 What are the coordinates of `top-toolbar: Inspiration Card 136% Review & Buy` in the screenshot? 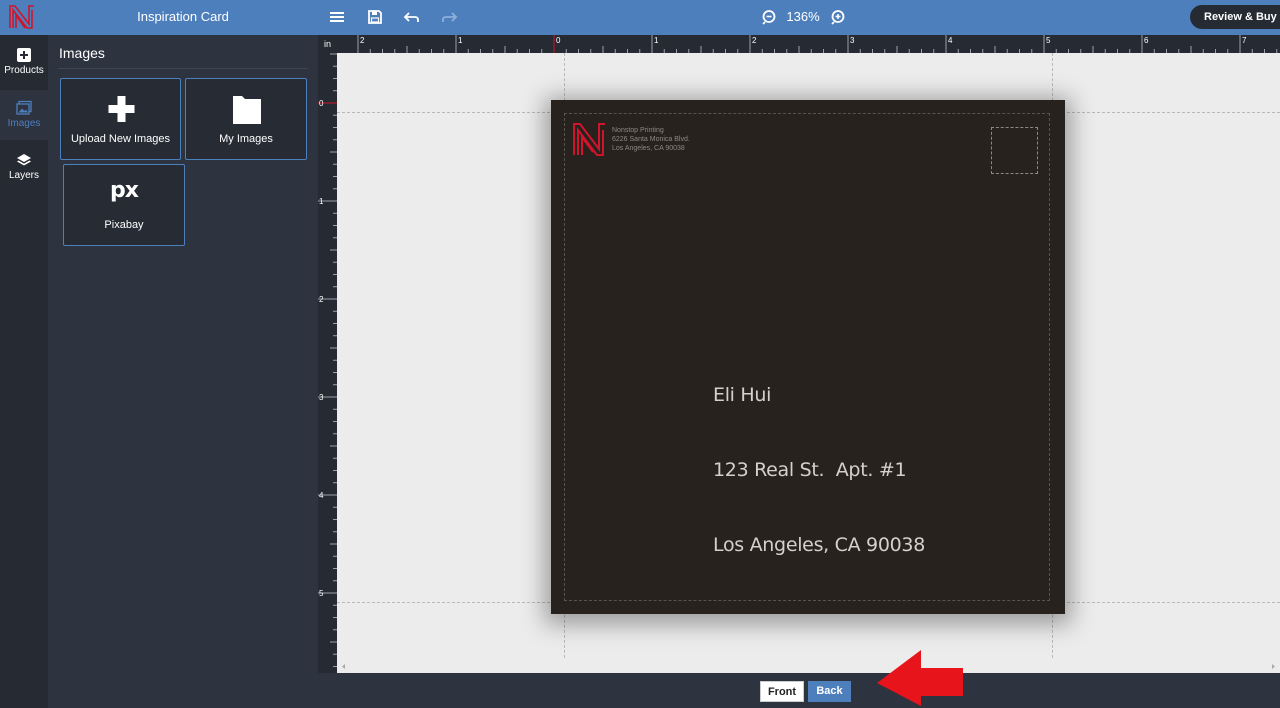 It's located at (640, 17).